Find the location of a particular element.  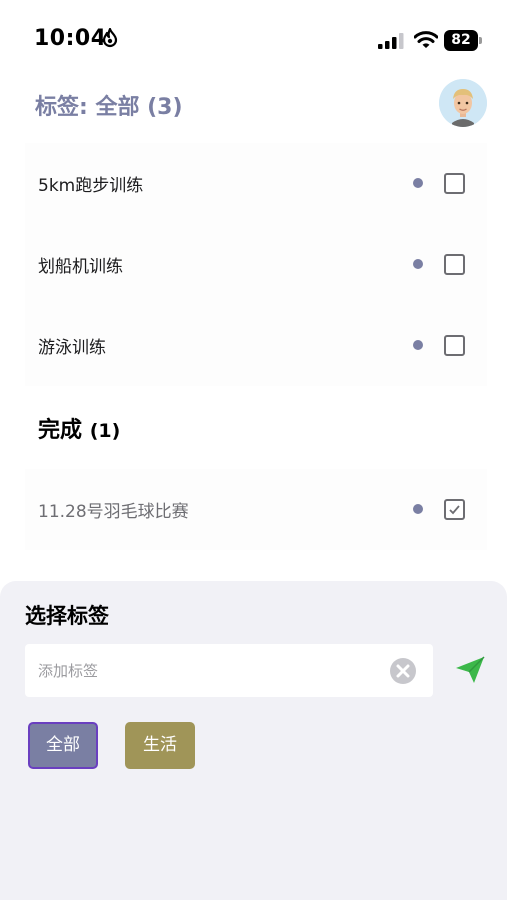

tag-input is located at coordinates (205, 670).